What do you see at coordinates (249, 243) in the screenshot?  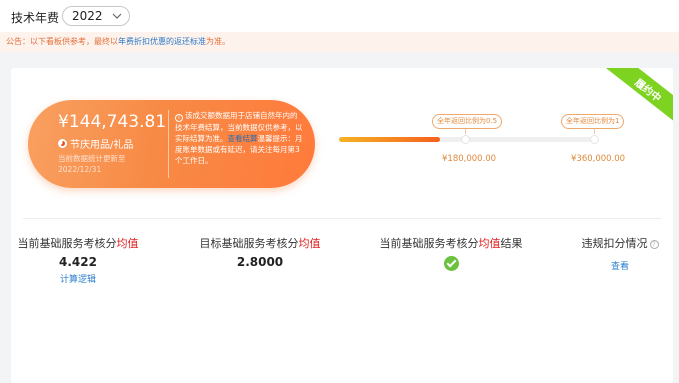 I see `metric-target-label-text: 目标基础服务考核分` at bounding box center [249, 243].